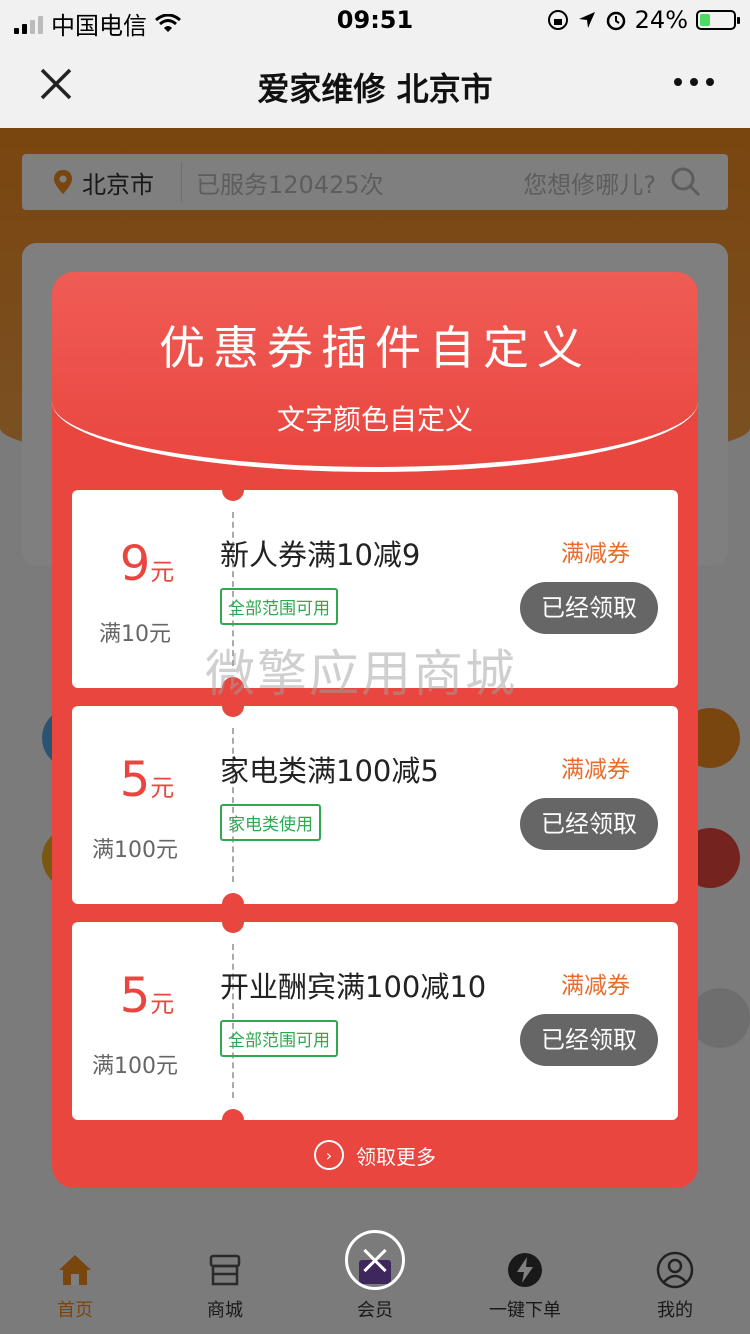  I want to click on battery-percent: 24%, so click(661, 20).